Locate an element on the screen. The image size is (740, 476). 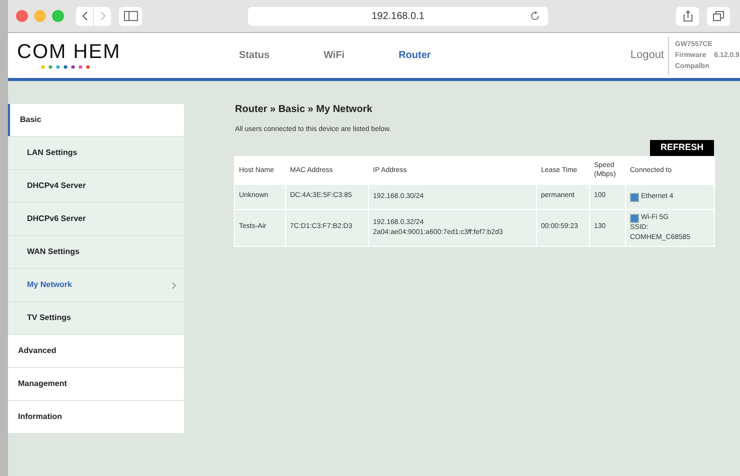
tabs-icon is located at coordinates (718, 16).